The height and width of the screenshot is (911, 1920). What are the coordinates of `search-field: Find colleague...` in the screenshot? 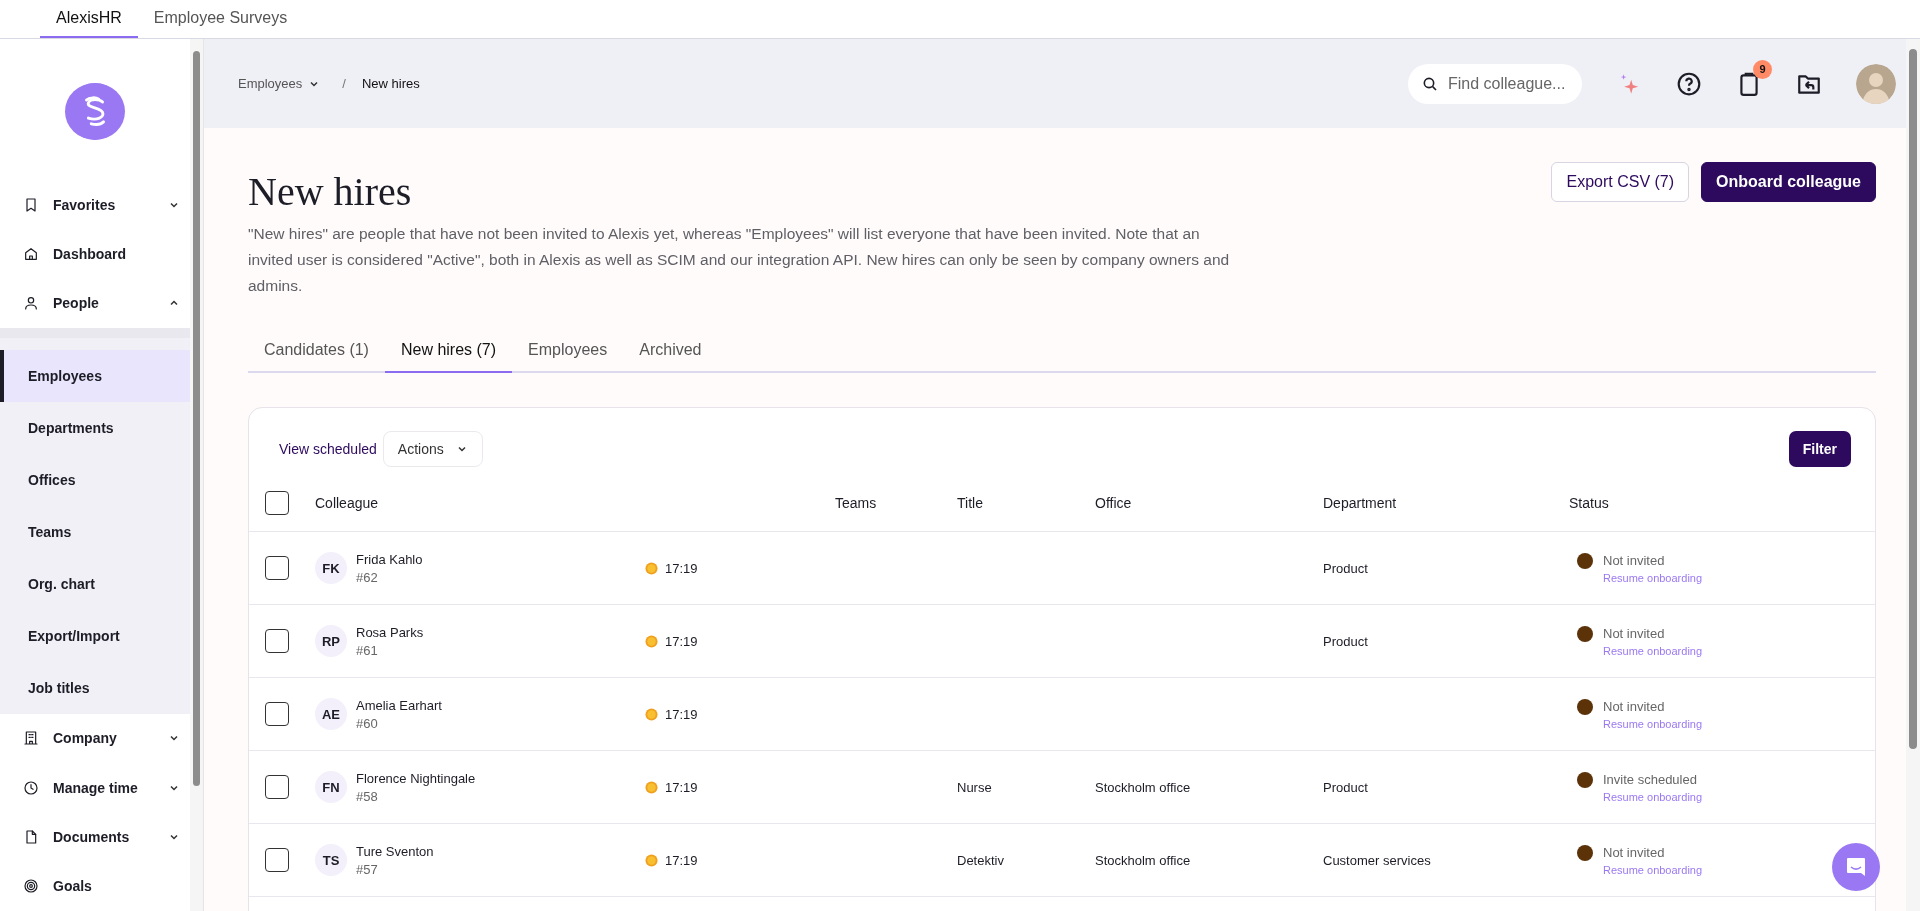 It's located at (1495, 83).